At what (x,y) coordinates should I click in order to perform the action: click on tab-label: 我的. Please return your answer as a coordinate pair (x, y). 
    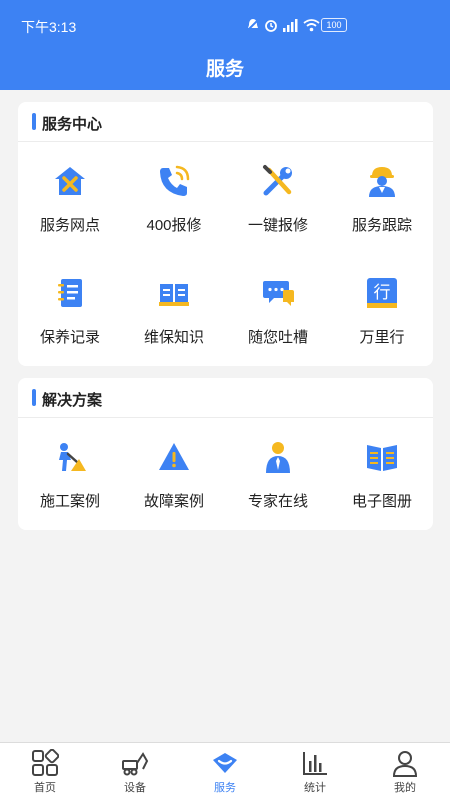
    Looking at the image, I should click on (405, 788).